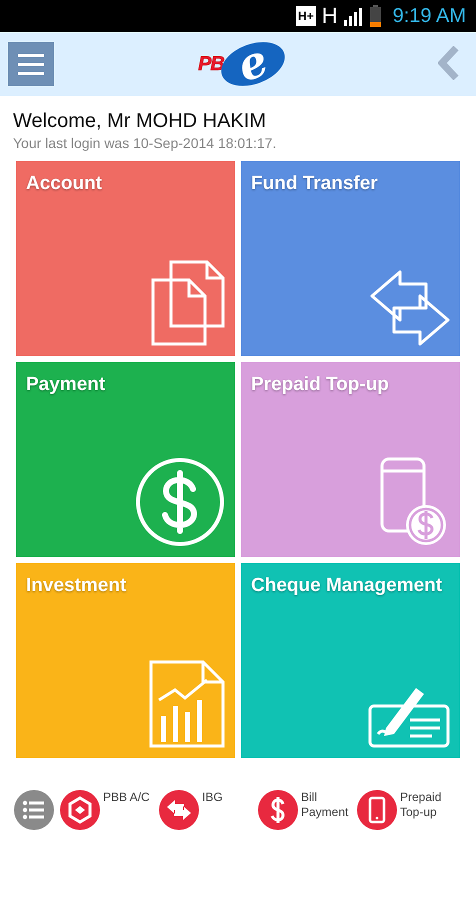 The width and height of the screenshot is (476, 900). Describe the element at coordinates (34, 810) in the screenshot. I see `list-icon` at that location.